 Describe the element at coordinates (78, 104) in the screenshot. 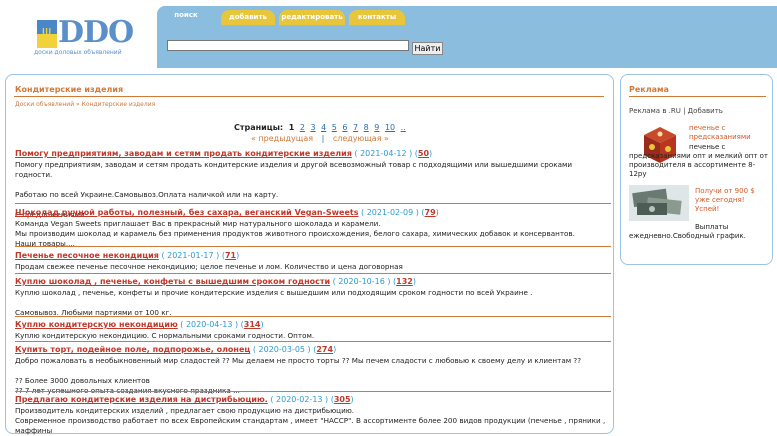

I see `breadcrumb-sep: »` at that location.